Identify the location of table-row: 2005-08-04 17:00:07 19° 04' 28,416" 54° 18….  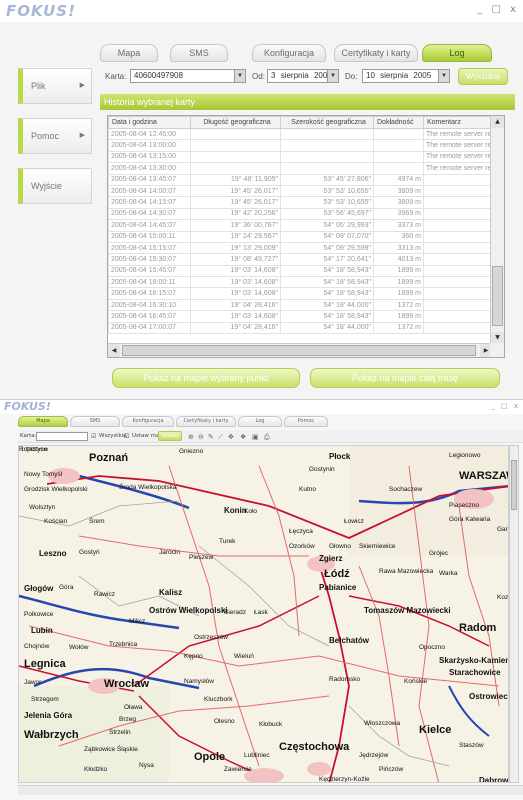
(300, 328).